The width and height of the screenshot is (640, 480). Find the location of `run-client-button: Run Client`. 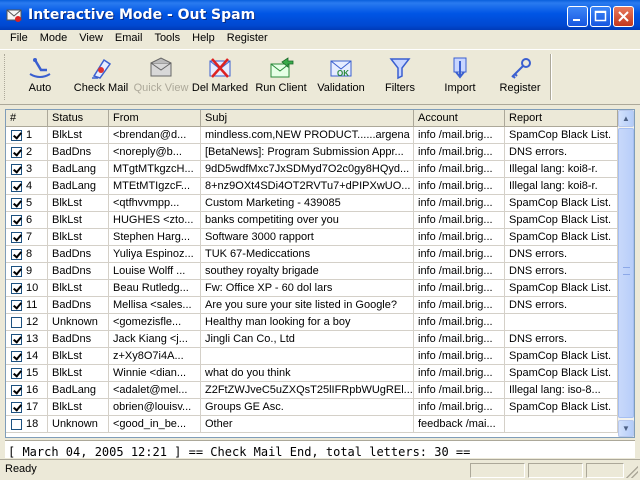

run-client-button: Run Client is located at coordinates (281, 77).